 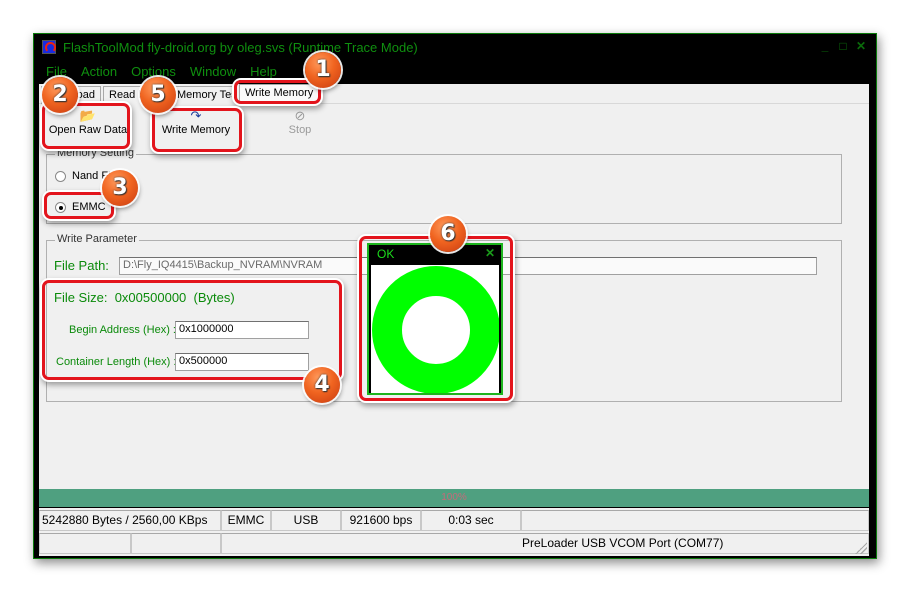 I want to click on status-storage: EMMC, so click(x=246, y=520).